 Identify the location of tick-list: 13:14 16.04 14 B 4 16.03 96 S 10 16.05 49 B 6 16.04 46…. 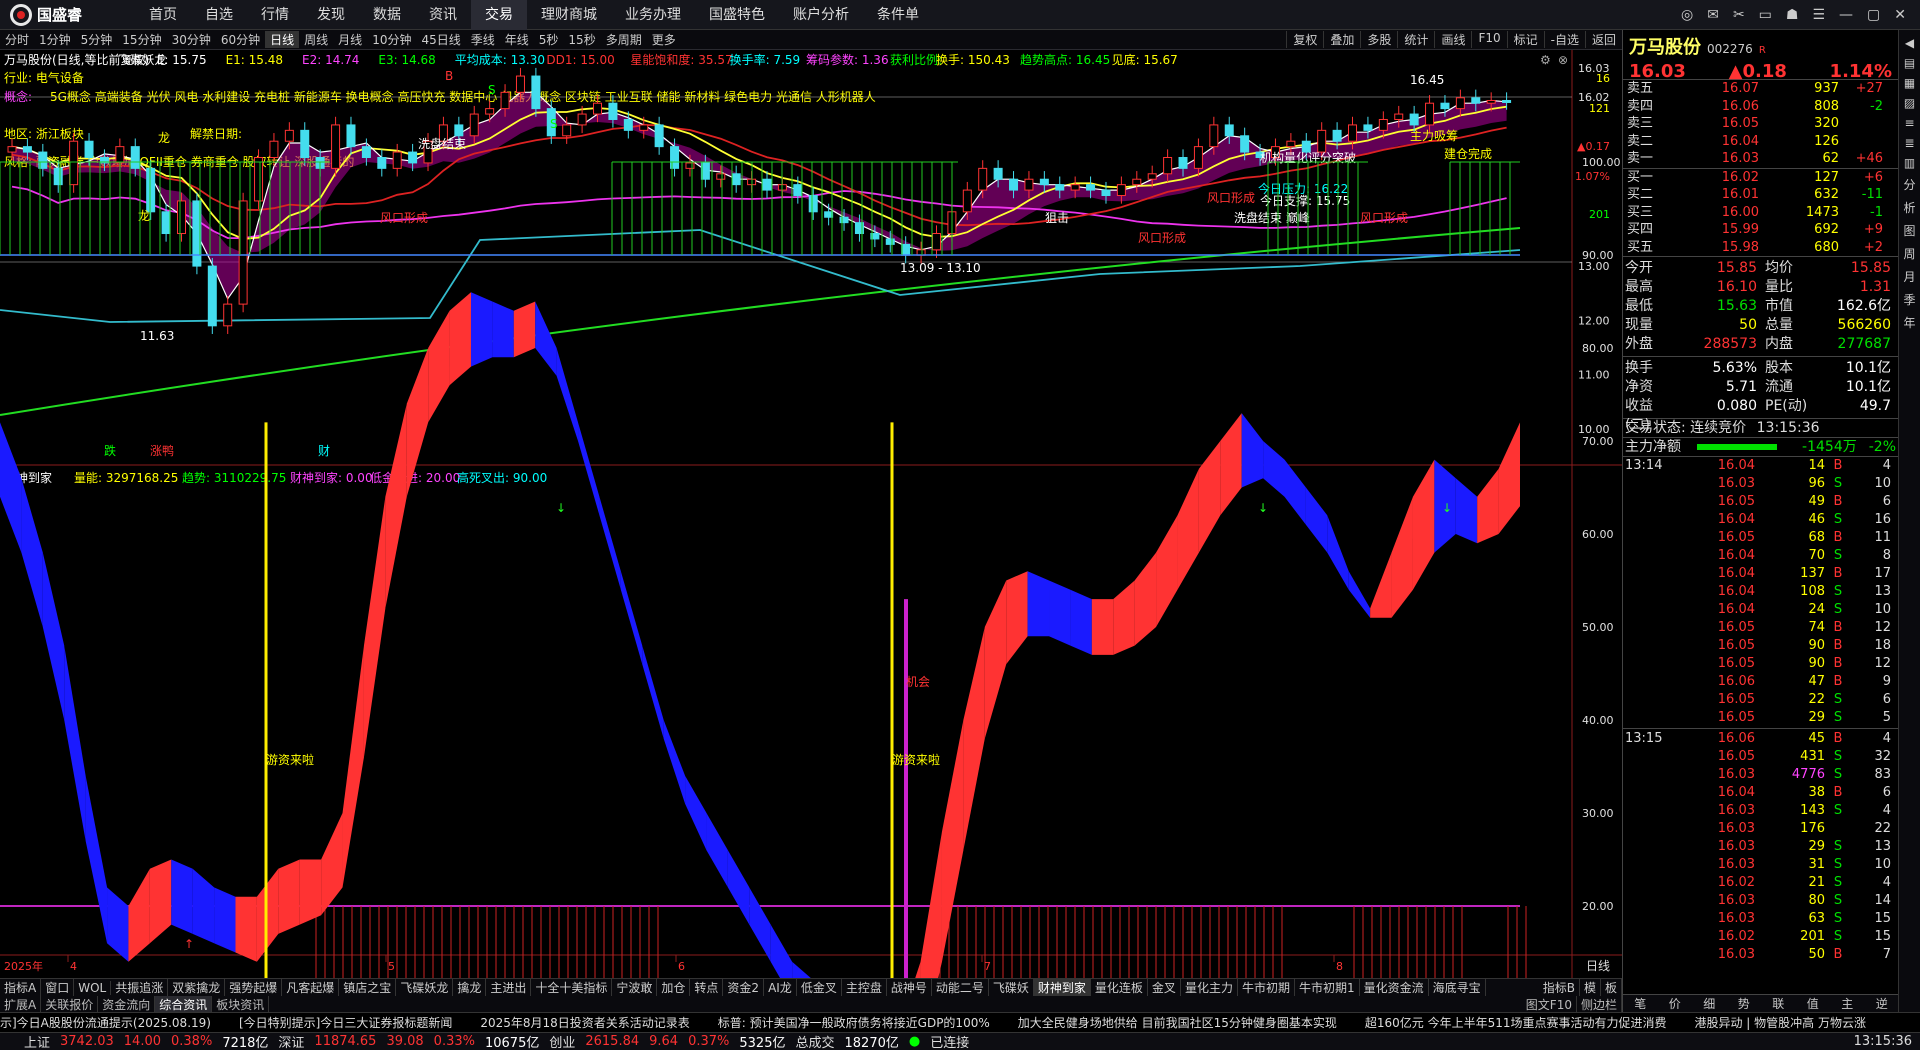
(1760, 710).